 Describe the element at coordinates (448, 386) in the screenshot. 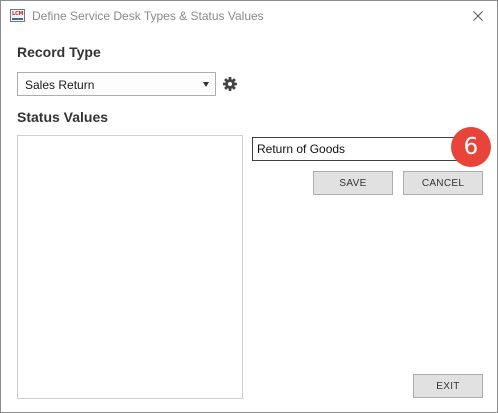

I see `exit-button: EXIT` at that location.